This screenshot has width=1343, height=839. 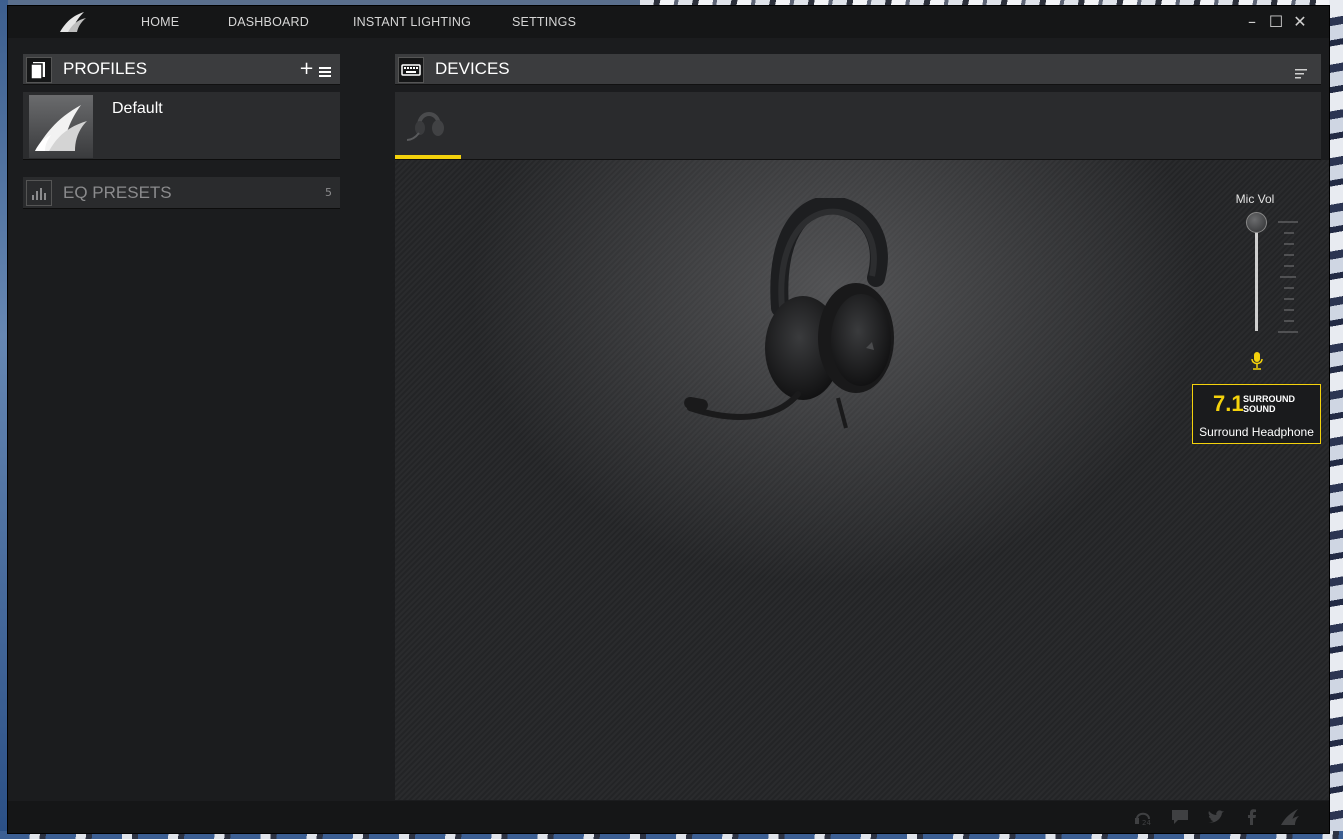 I want to click on nav-dashboard: DASHBOARD, so click(x=290, y=22).